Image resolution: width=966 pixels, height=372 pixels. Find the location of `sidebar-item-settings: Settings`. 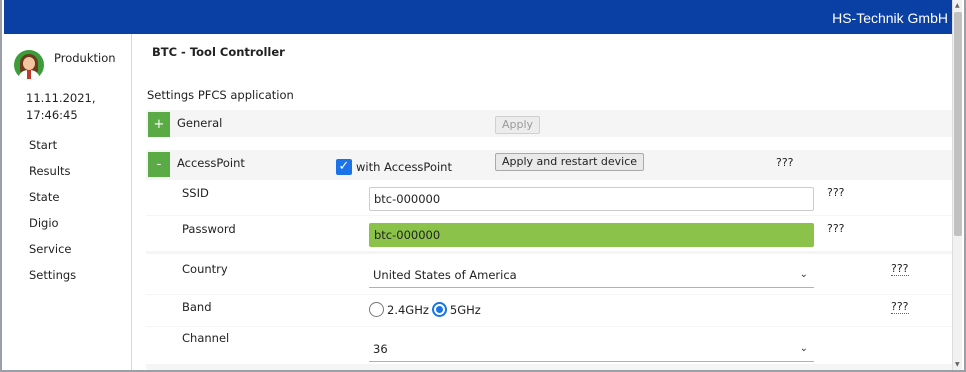

sidebar-item-settings: Settings is located at coordinates (52, 281).